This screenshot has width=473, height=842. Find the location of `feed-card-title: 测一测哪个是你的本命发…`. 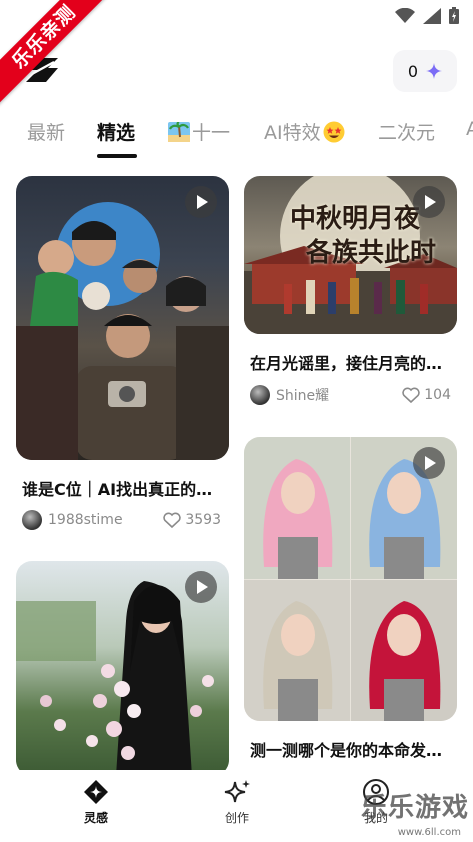

feed-card-title: 测一测哪个是你的本命发… is located at coordinates (350, 749).